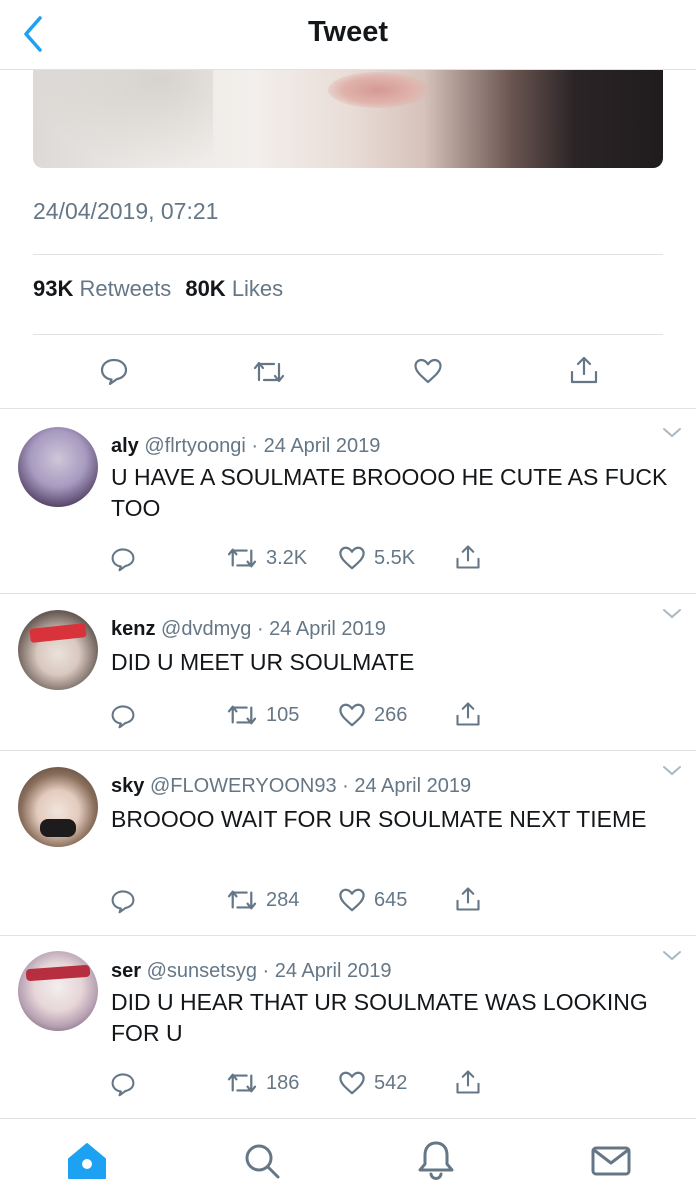 This screenshot has width=696, height=1200. Describe the element at coordinates (194, 446) in the screenshot. I see `reply-author-handle: @flrtyoongi` at that location.